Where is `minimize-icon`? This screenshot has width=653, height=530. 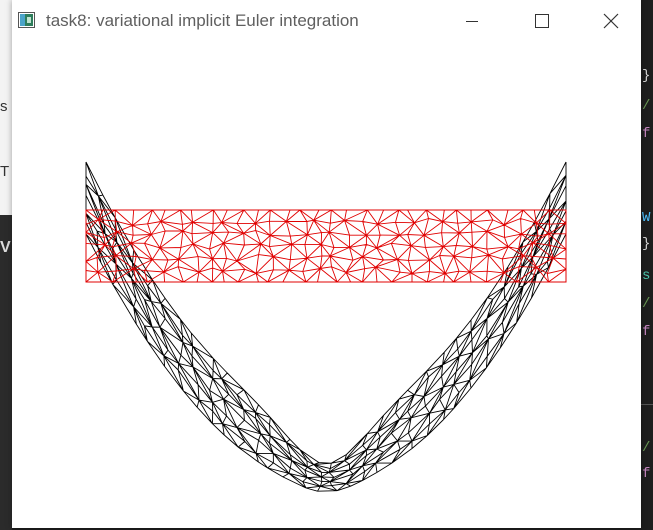
minimize-icon is located at coordinates (472, 21).